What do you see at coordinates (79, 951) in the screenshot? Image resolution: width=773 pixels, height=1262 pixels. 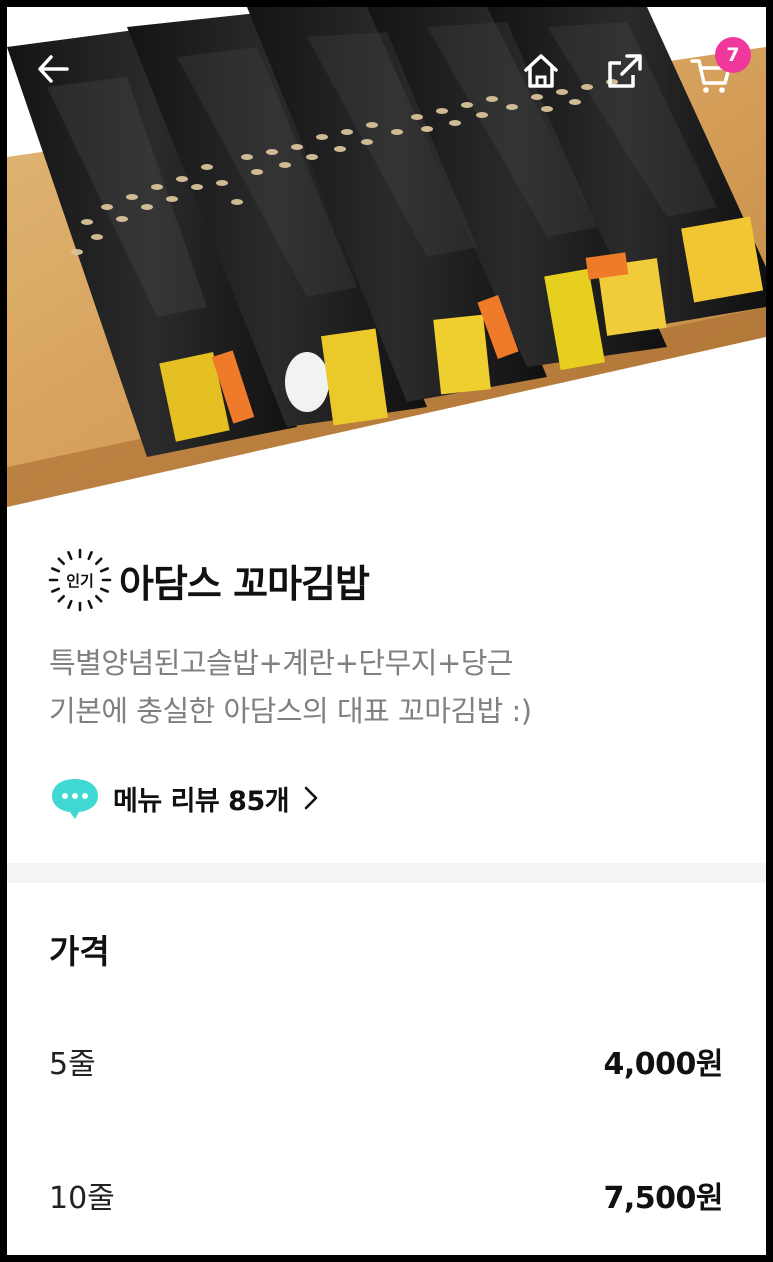 I see `price-section-title: 가격` at bounding box center [79, 951].